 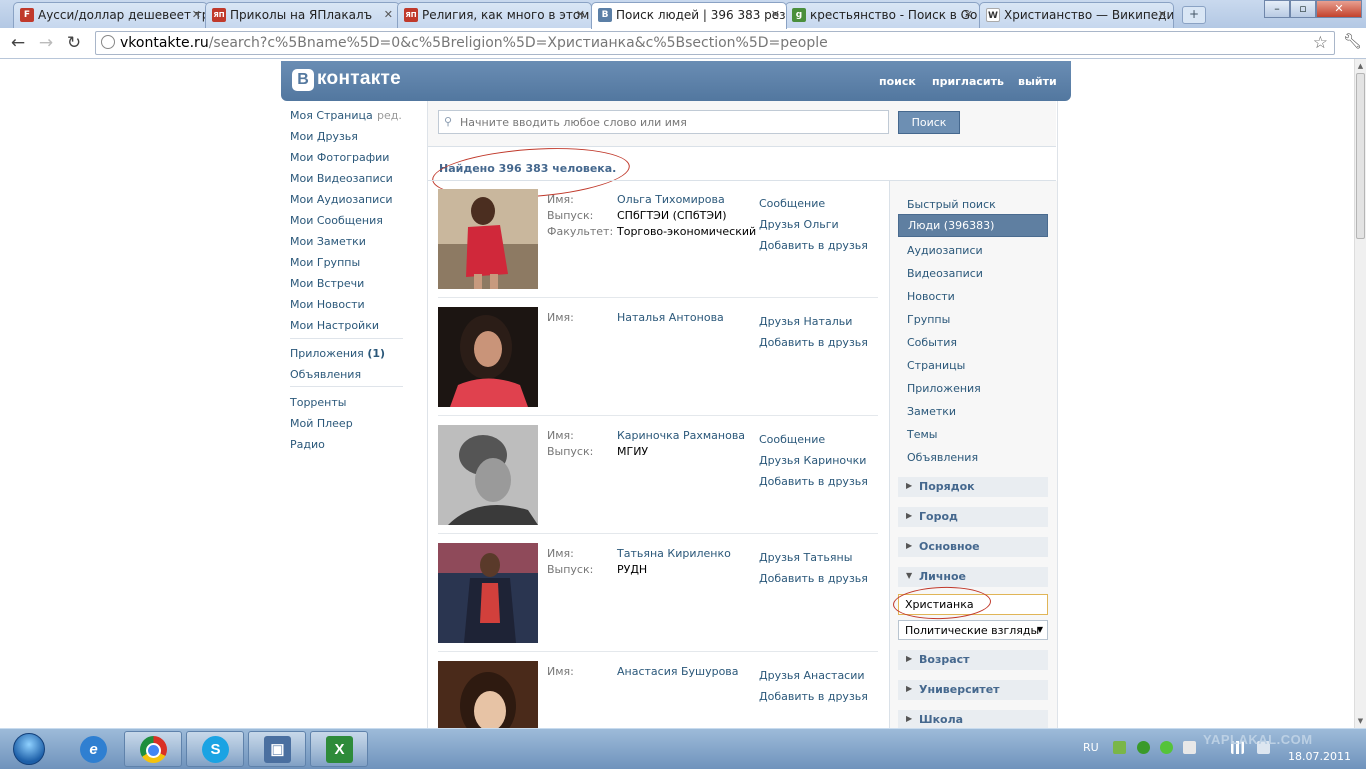 I want to click on browser-tab-active: B Поиск людей | 396 383 рез ✕, so click(x=689, y=15).